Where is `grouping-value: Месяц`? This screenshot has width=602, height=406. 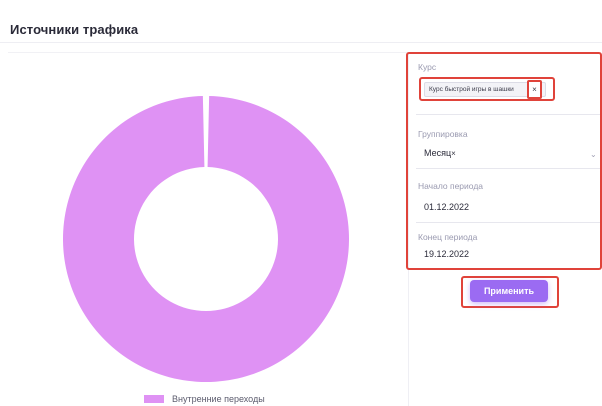 grouping-value: Месяц is located at coordinates (438, 153).